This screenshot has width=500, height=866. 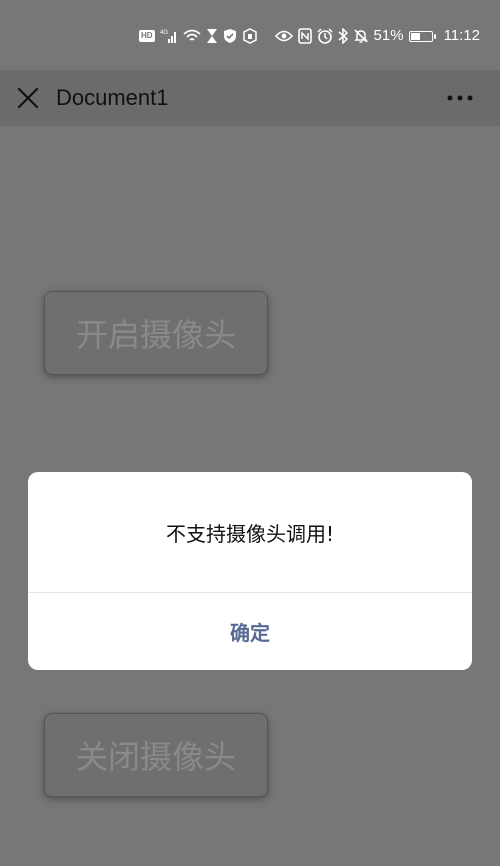 What do you see at coordinates (212, 36) in the screenshot?
I see `hourglass-icon` at bounding box center [212, 36].